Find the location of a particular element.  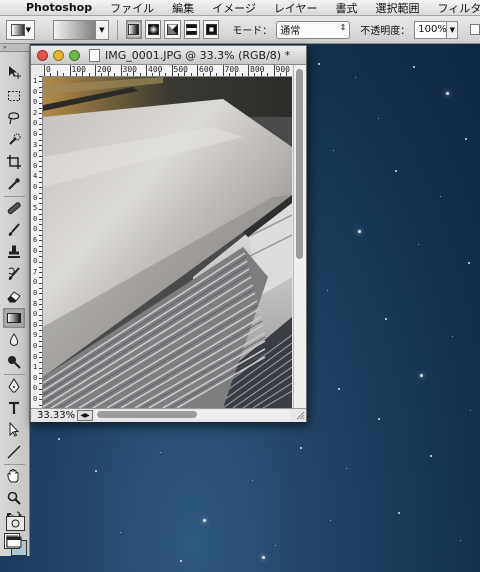

history-brush-tool is located at coordinates (14, 274).